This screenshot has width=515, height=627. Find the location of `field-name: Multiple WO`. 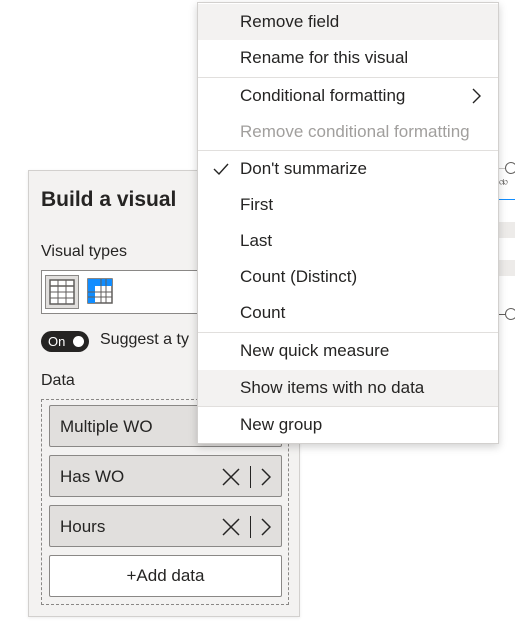

field-name: Multiple WO is located at coordinates (106, 426).